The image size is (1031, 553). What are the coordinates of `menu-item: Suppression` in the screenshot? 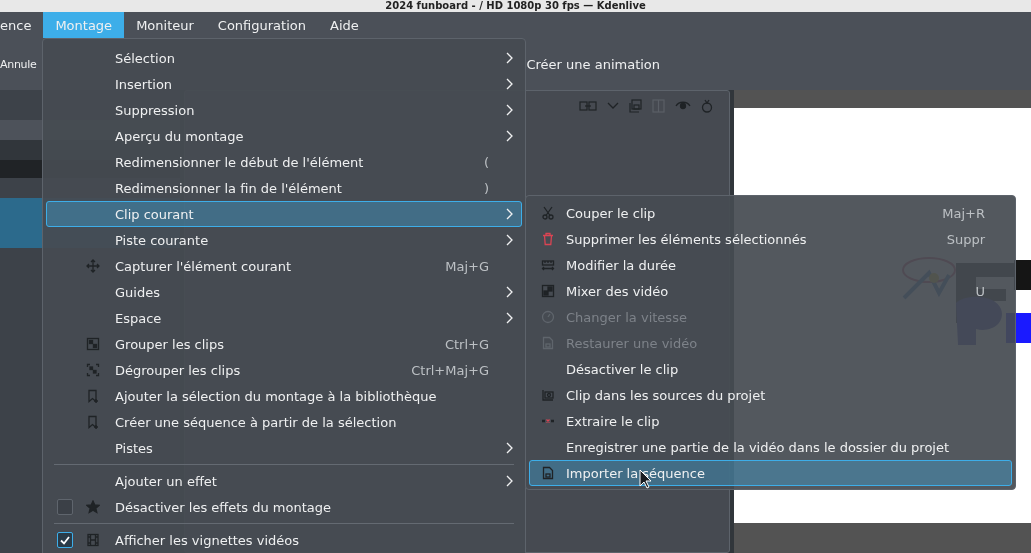 It's located at (284, 110).